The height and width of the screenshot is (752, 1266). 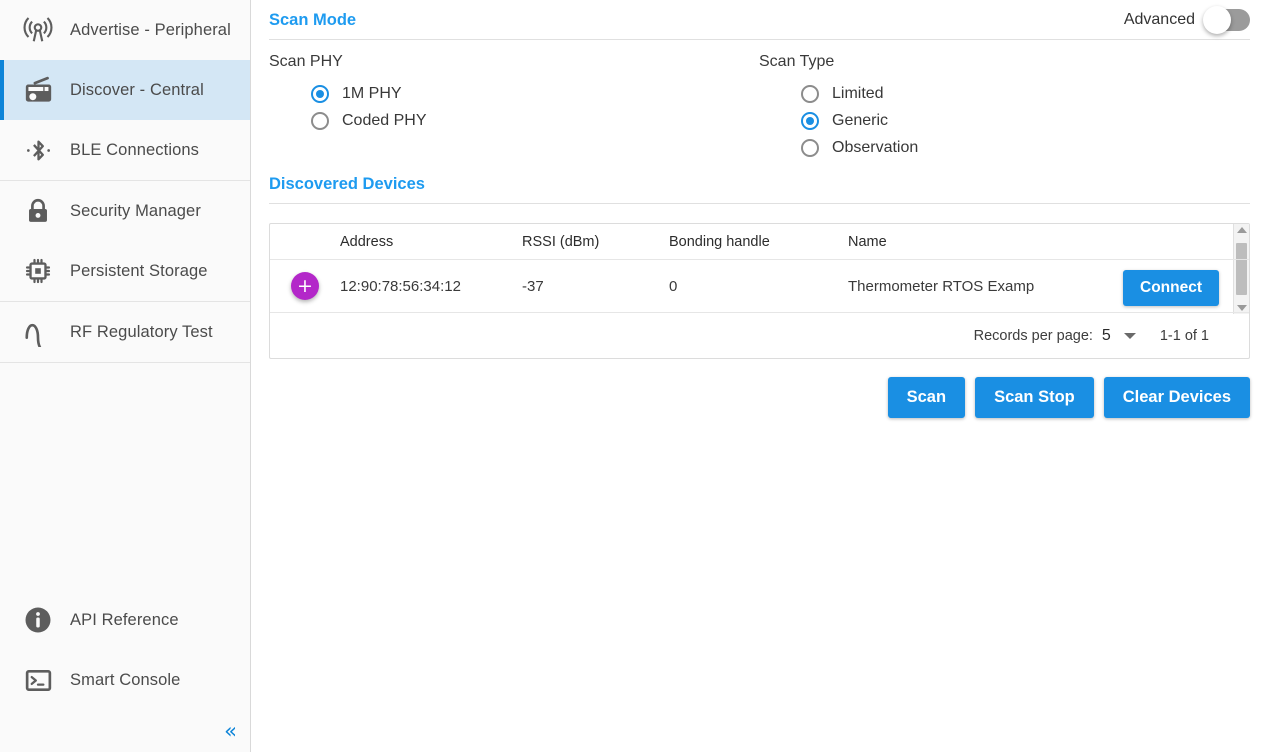 What do you see at coordinates (759, 335) in the screenshot?
I see `table-pagination: Records per page: 5 1-1 of 1` at bounding box center [759, 335].